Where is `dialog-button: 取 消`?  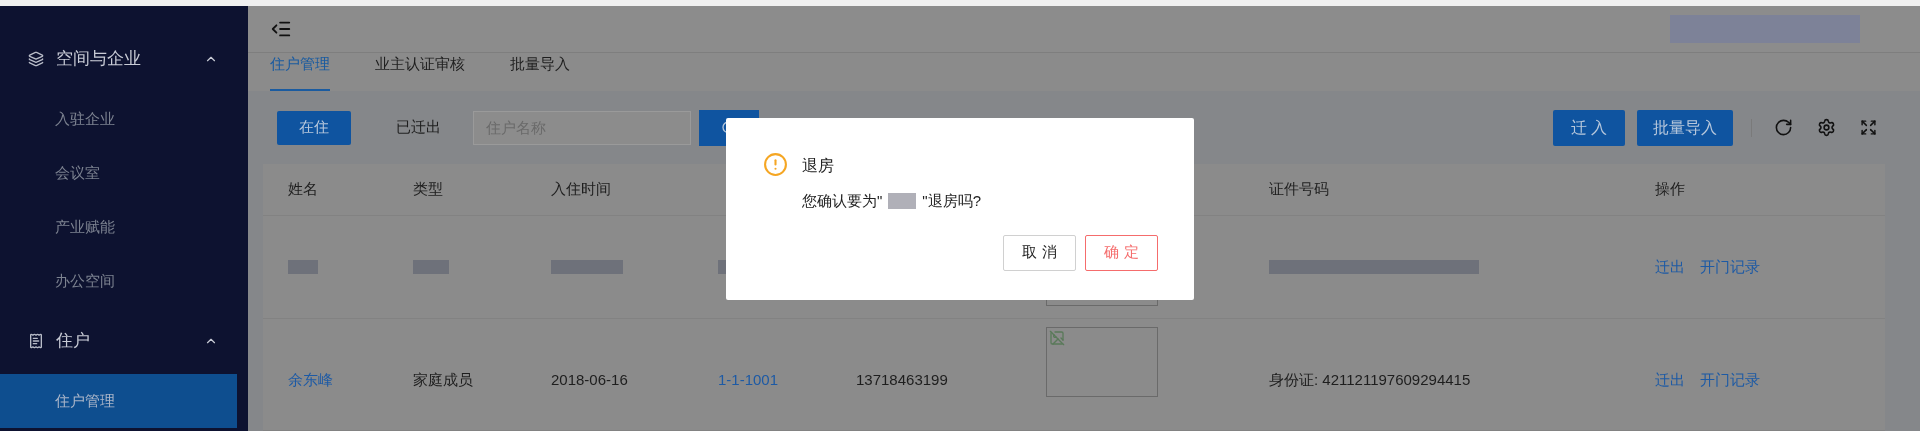 dialog-button: 取 消 is located at coordinates (1039, 252).